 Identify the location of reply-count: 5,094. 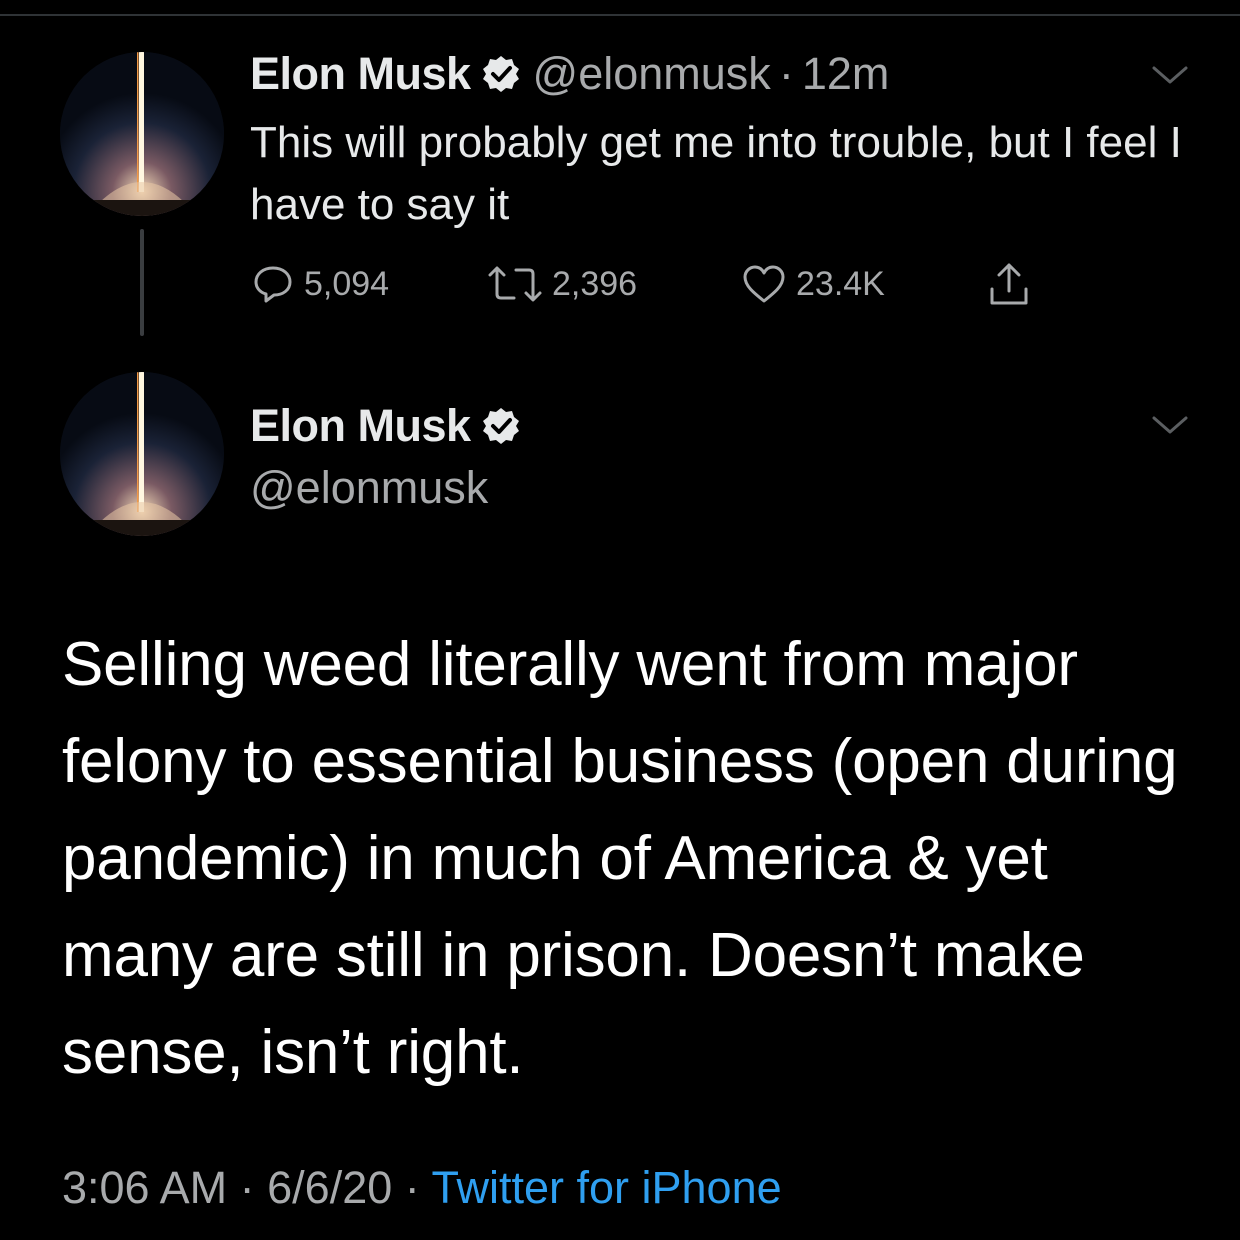
(347, 283).